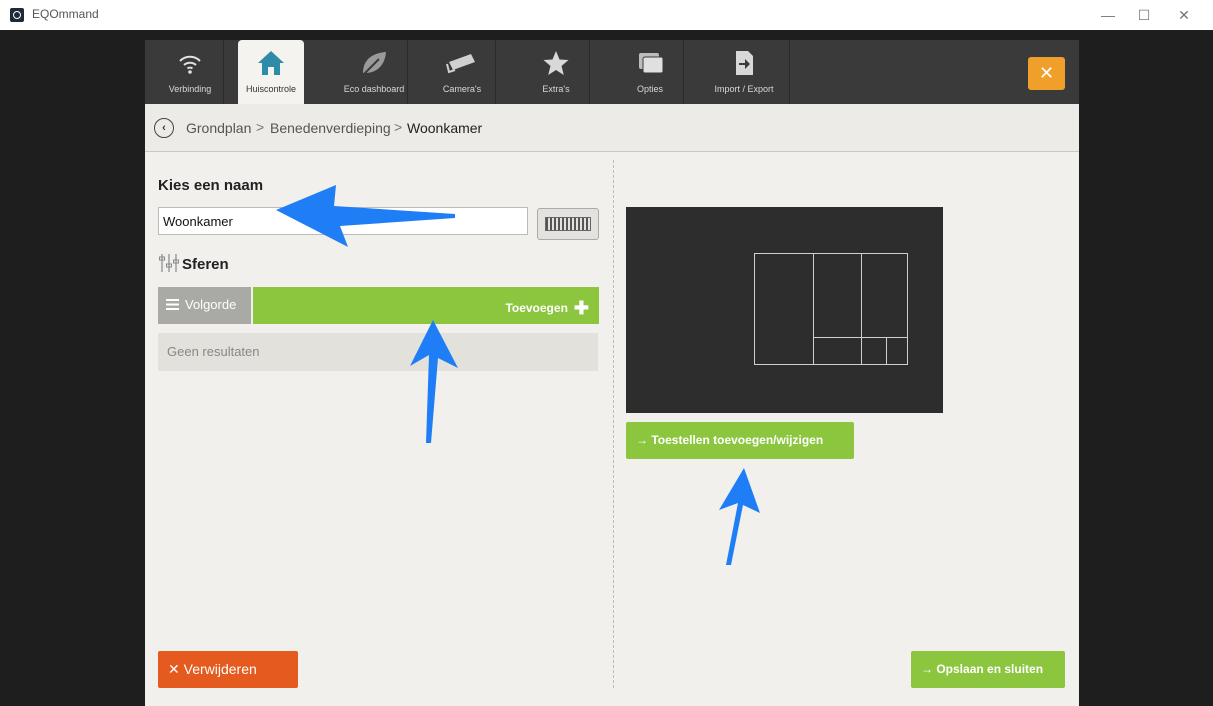 Image resolution: width=1213 pixels, height=706 pixels. Describe the element at coordinates (190, 89) in the screenshot. I see `tab-label: Verbinding` at that location.